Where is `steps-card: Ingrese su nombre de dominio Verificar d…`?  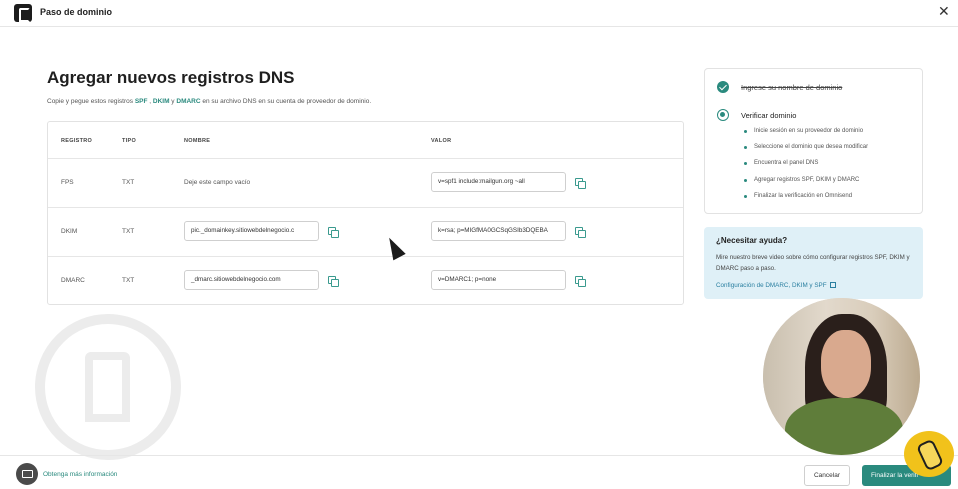 steps-card: Ingrese su nombre de dominio Verificar d… is located at coordinates (813, 141).